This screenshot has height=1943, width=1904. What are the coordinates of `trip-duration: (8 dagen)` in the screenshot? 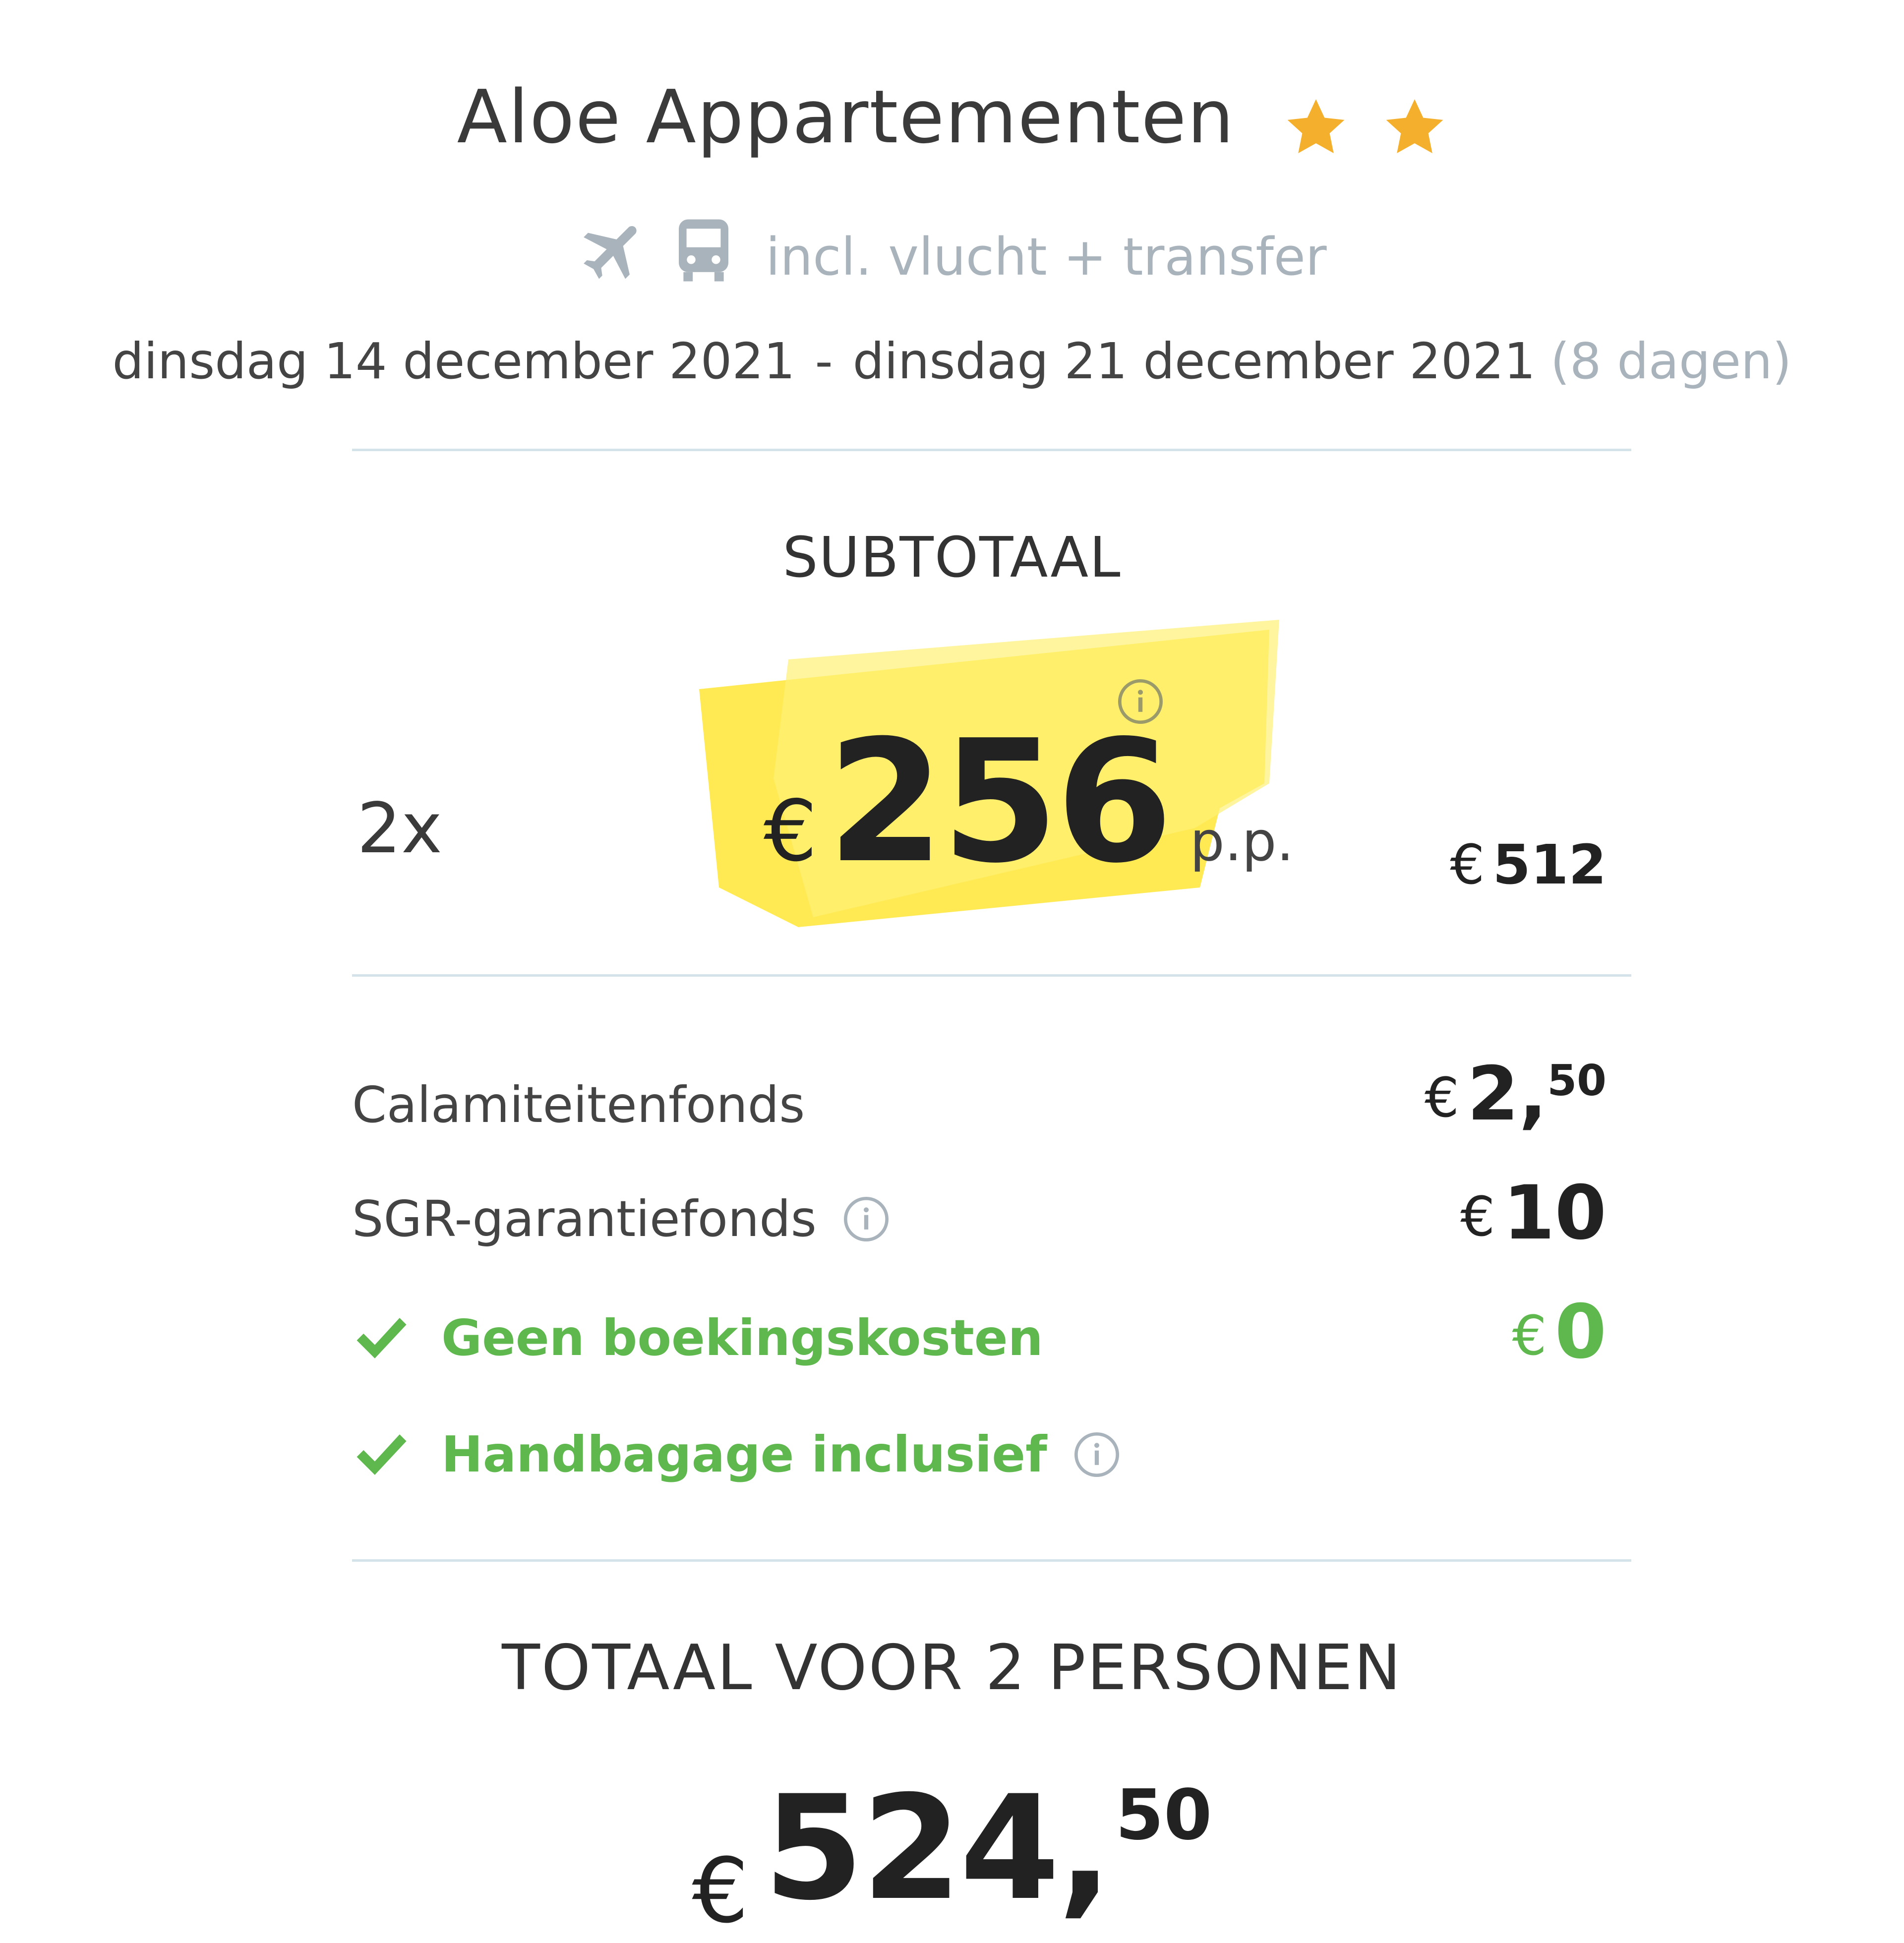 It's located at (1671, 361).